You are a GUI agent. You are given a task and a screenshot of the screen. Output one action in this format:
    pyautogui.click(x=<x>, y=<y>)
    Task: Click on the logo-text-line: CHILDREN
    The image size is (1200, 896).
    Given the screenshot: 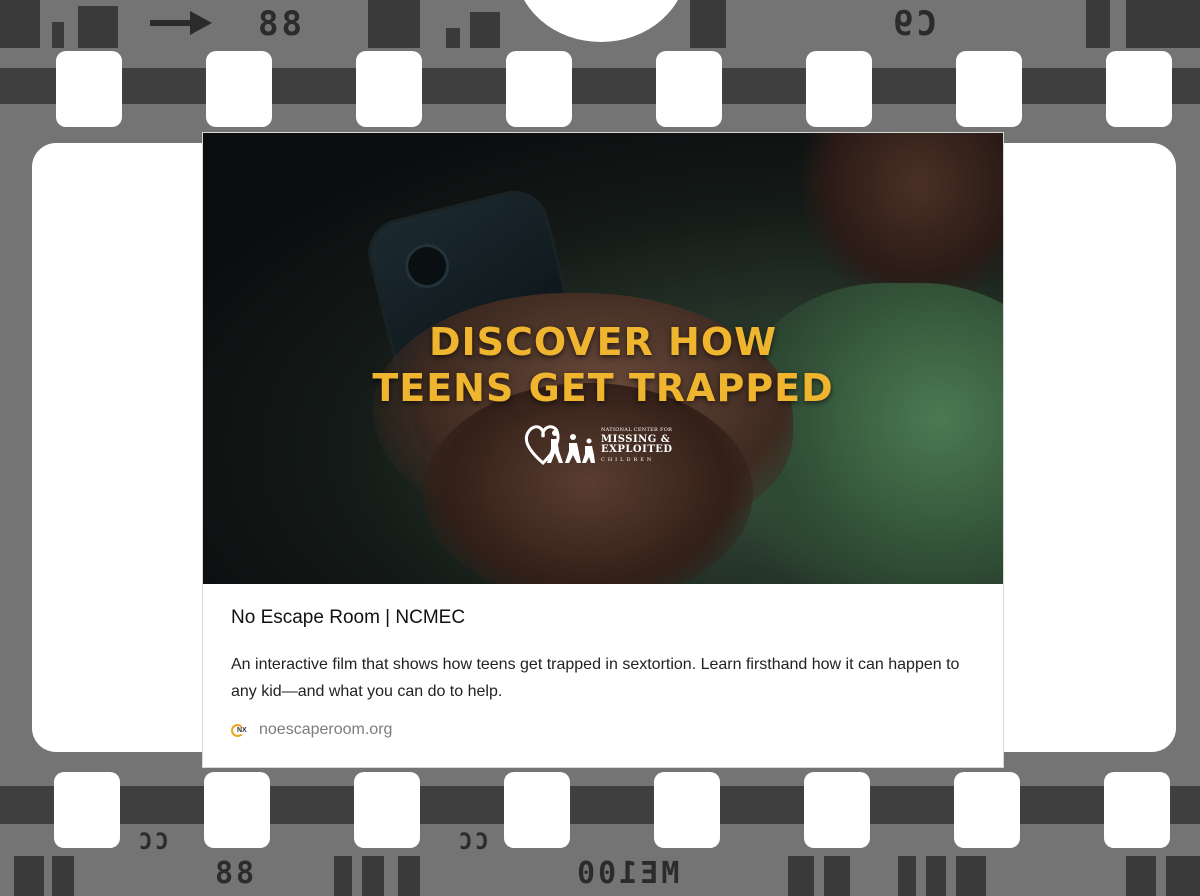 What is the action you would take?
    pyautogui.click(x=628, y=460)
    